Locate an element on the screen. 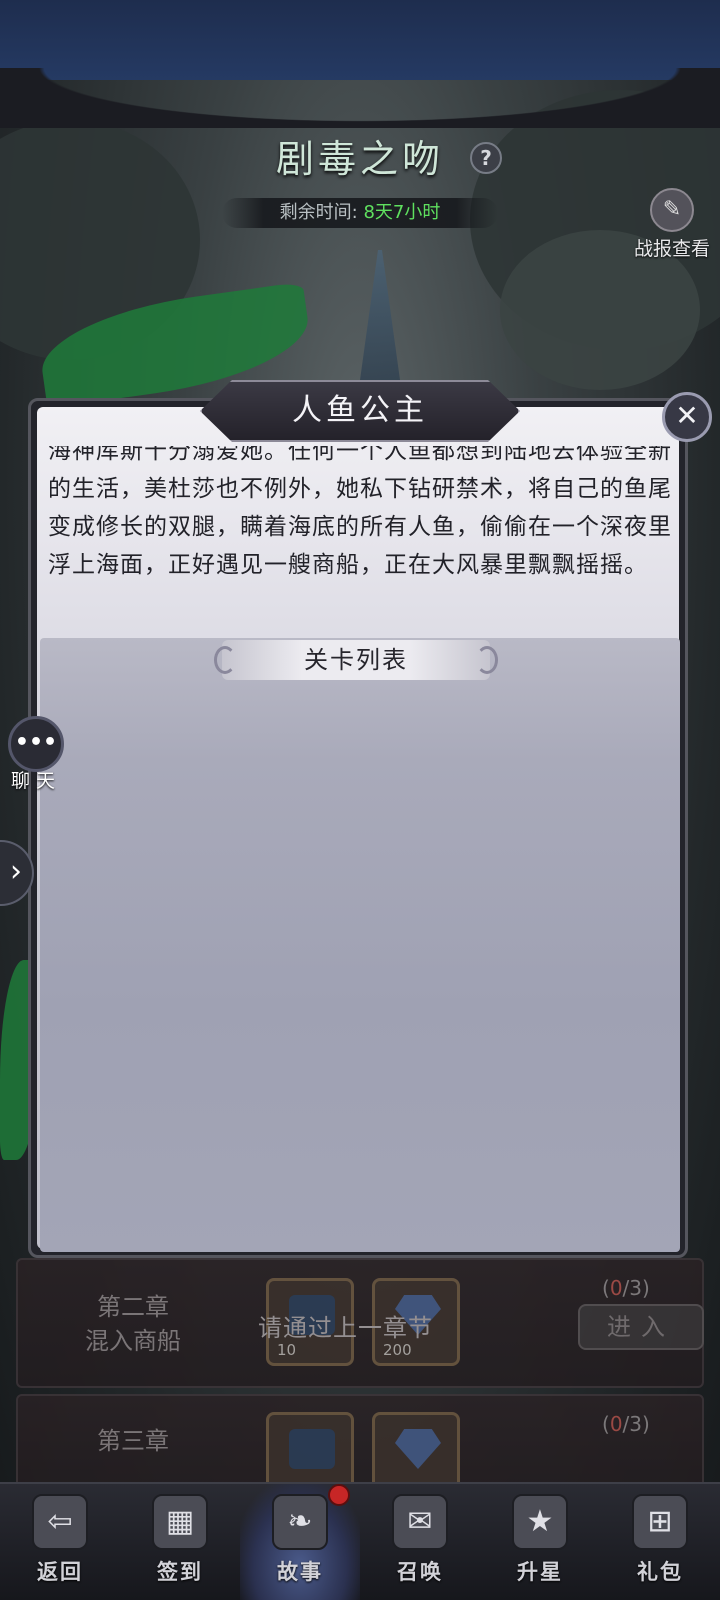 This screenshot has width=720, height=1600. bottom-navigation: ⇦ 返回 ▦ 签到 ❧ 故事 ✉ 召唤 ★ 升星 ⊞ 礼包 is located at coordinates (360, 1541).